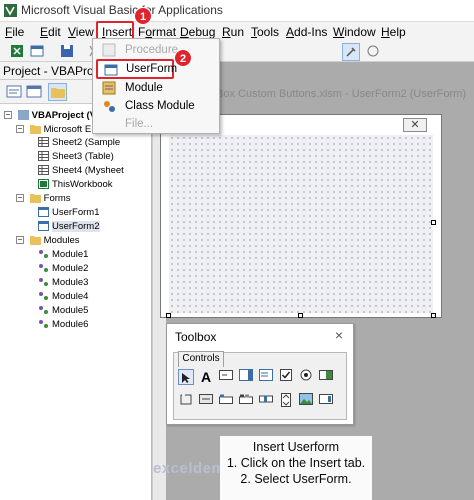 This screenshot has width=474, height=500. I want to click on menu-edit: Edit, so click(50, 32).